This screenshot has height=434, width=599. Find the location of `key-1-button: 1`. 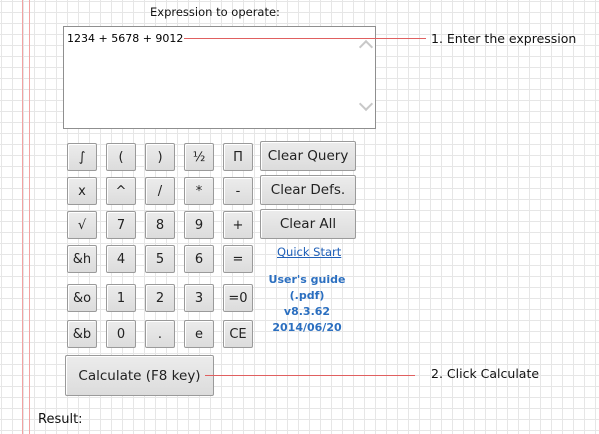

key-1-button: 1 is located at coordinates (121, 298).